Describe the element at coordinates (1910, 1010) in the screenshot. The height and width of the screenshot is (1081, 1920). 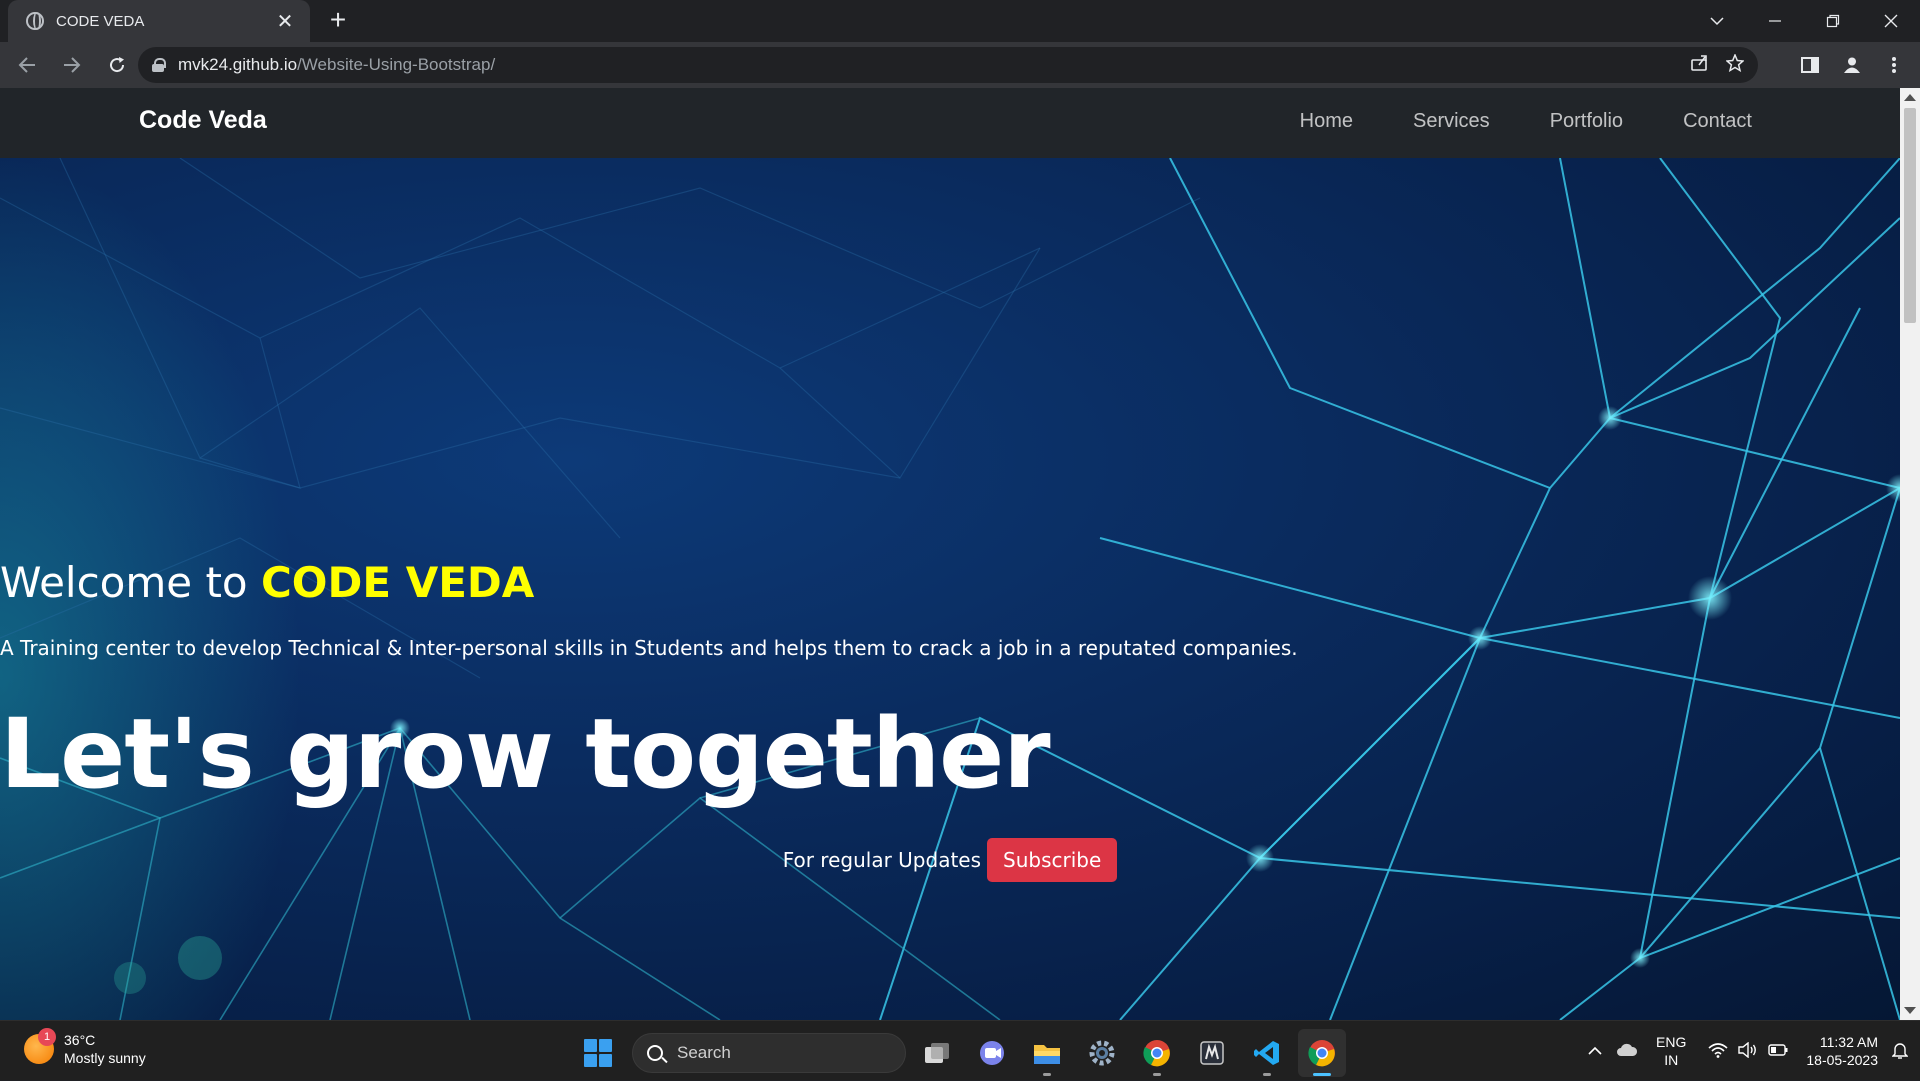
I see `scroll-down-arrow-icon` at that location.